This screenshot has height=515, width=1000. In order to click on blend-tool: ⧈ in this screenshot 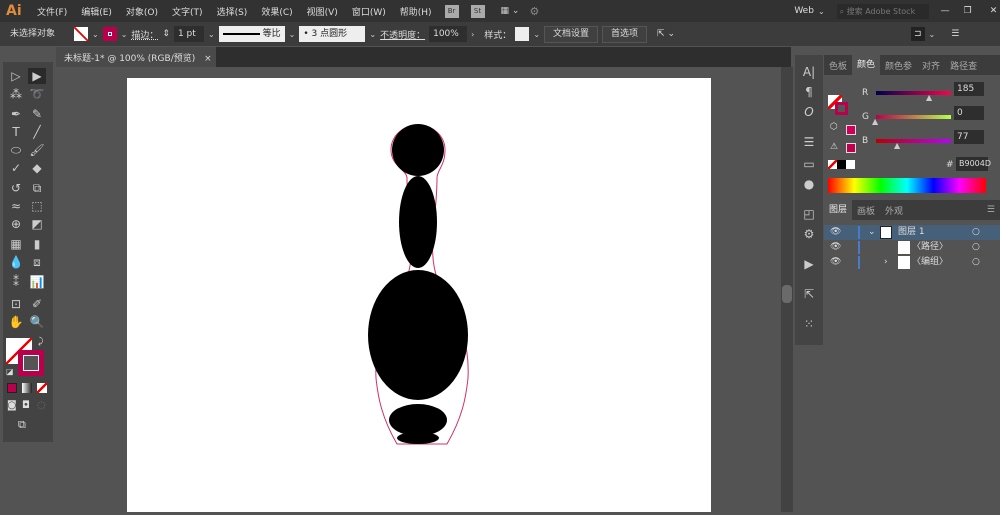, I will do `click(37, 262)`.